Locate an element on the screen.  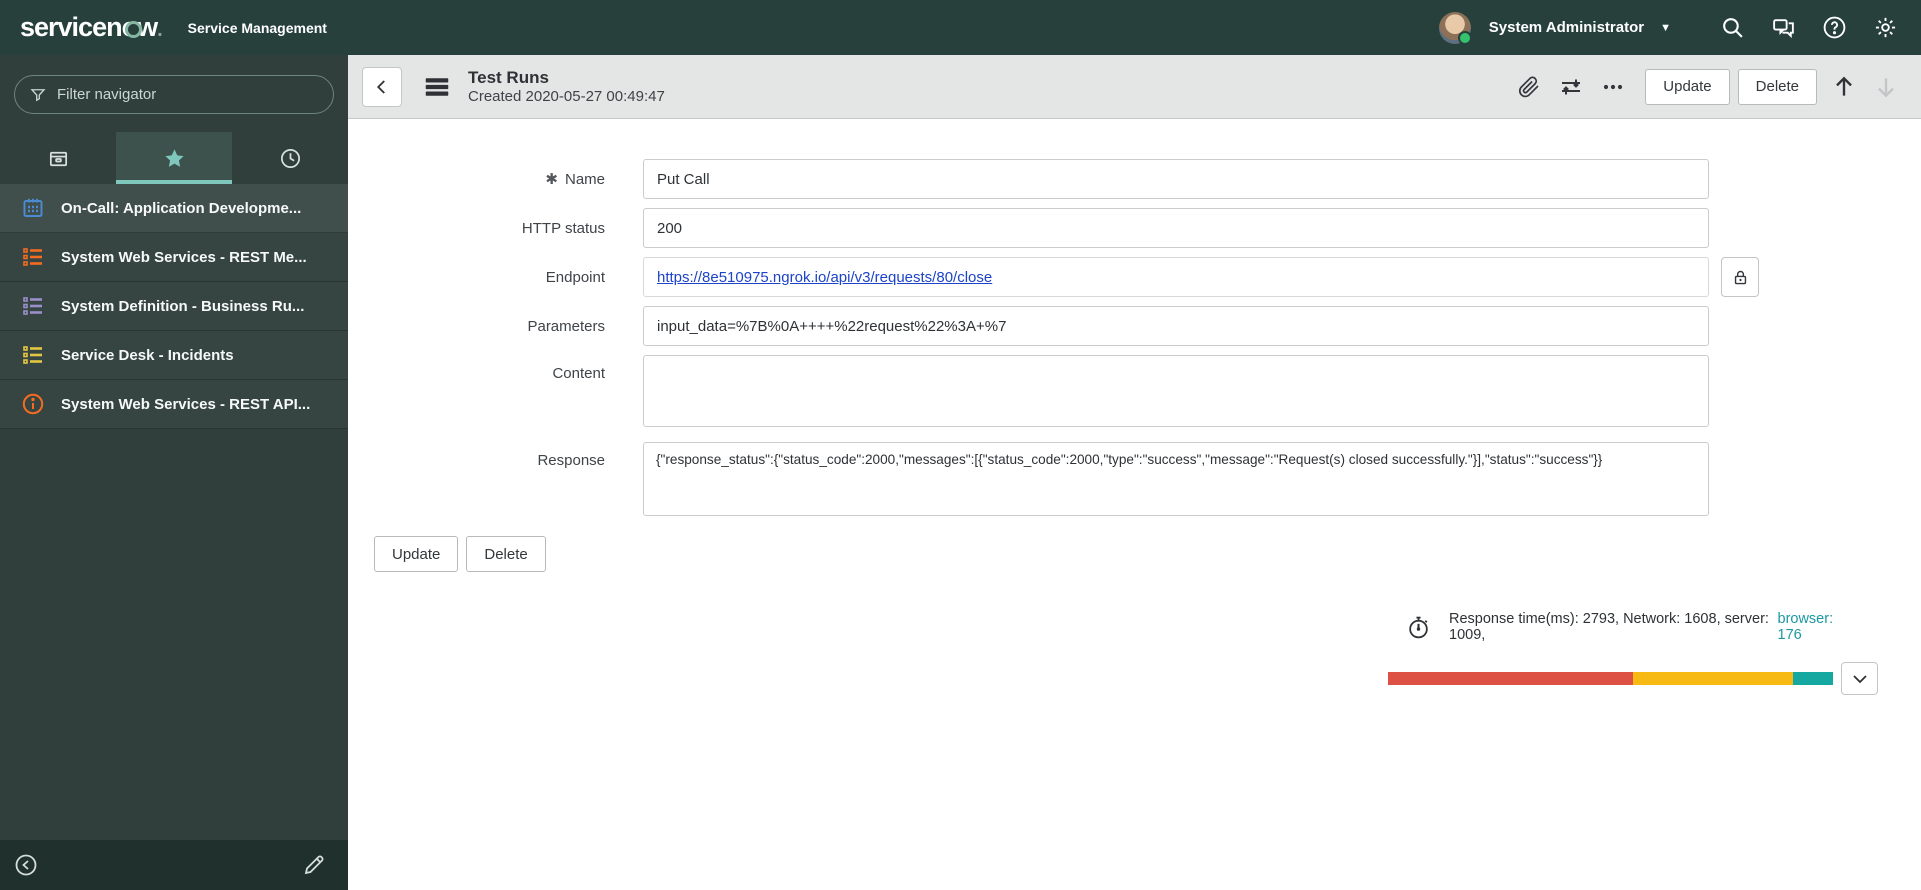
content-field is located at coordinates (1176, 391).